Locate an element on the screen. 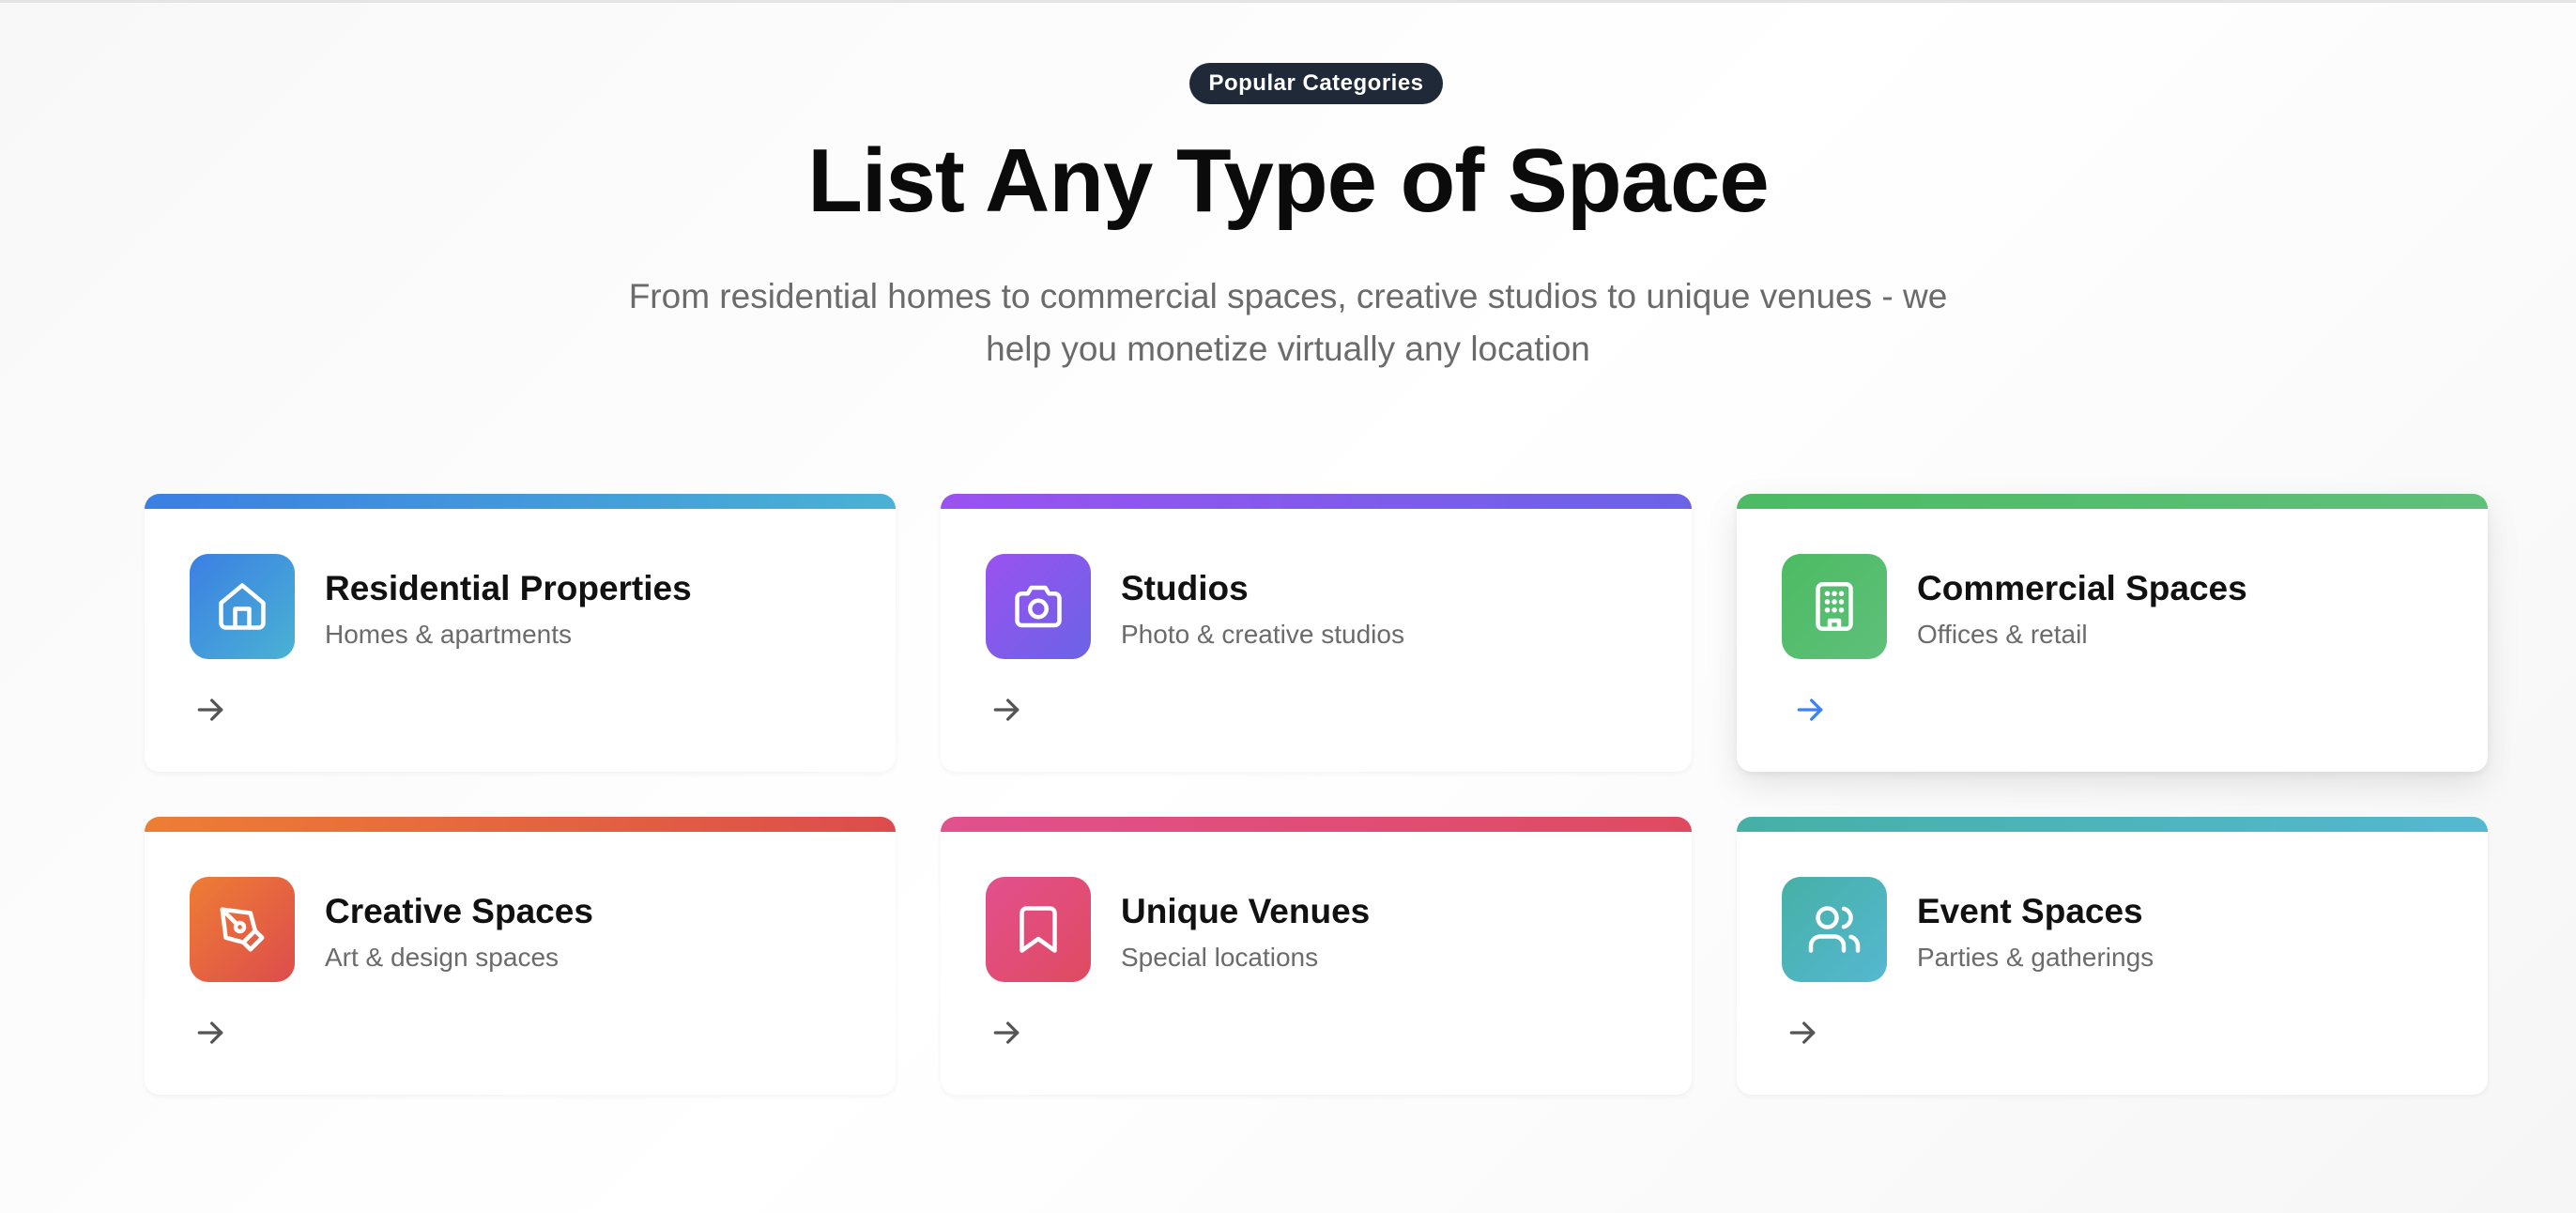 This screenshot has width=2576, height=1213. building-icon is located at coordinates (1835, 607).